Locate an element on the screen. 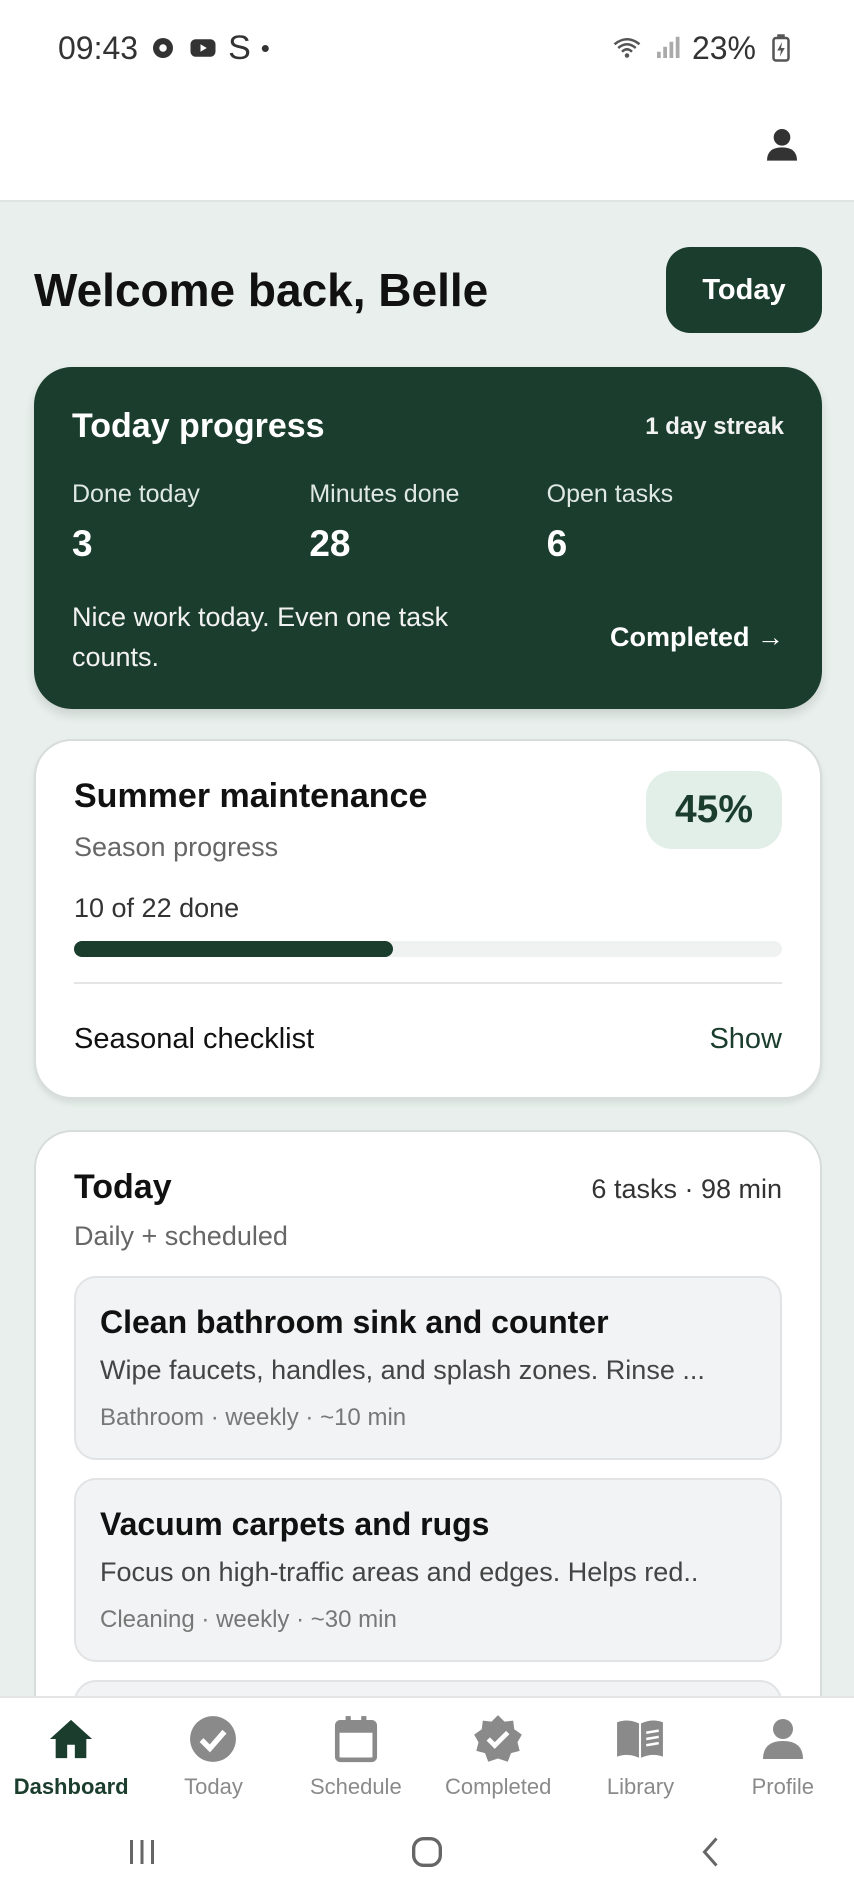 This screenshot has width=854, height=1898. nav-library: Library is located at coordinates (640, 1752).